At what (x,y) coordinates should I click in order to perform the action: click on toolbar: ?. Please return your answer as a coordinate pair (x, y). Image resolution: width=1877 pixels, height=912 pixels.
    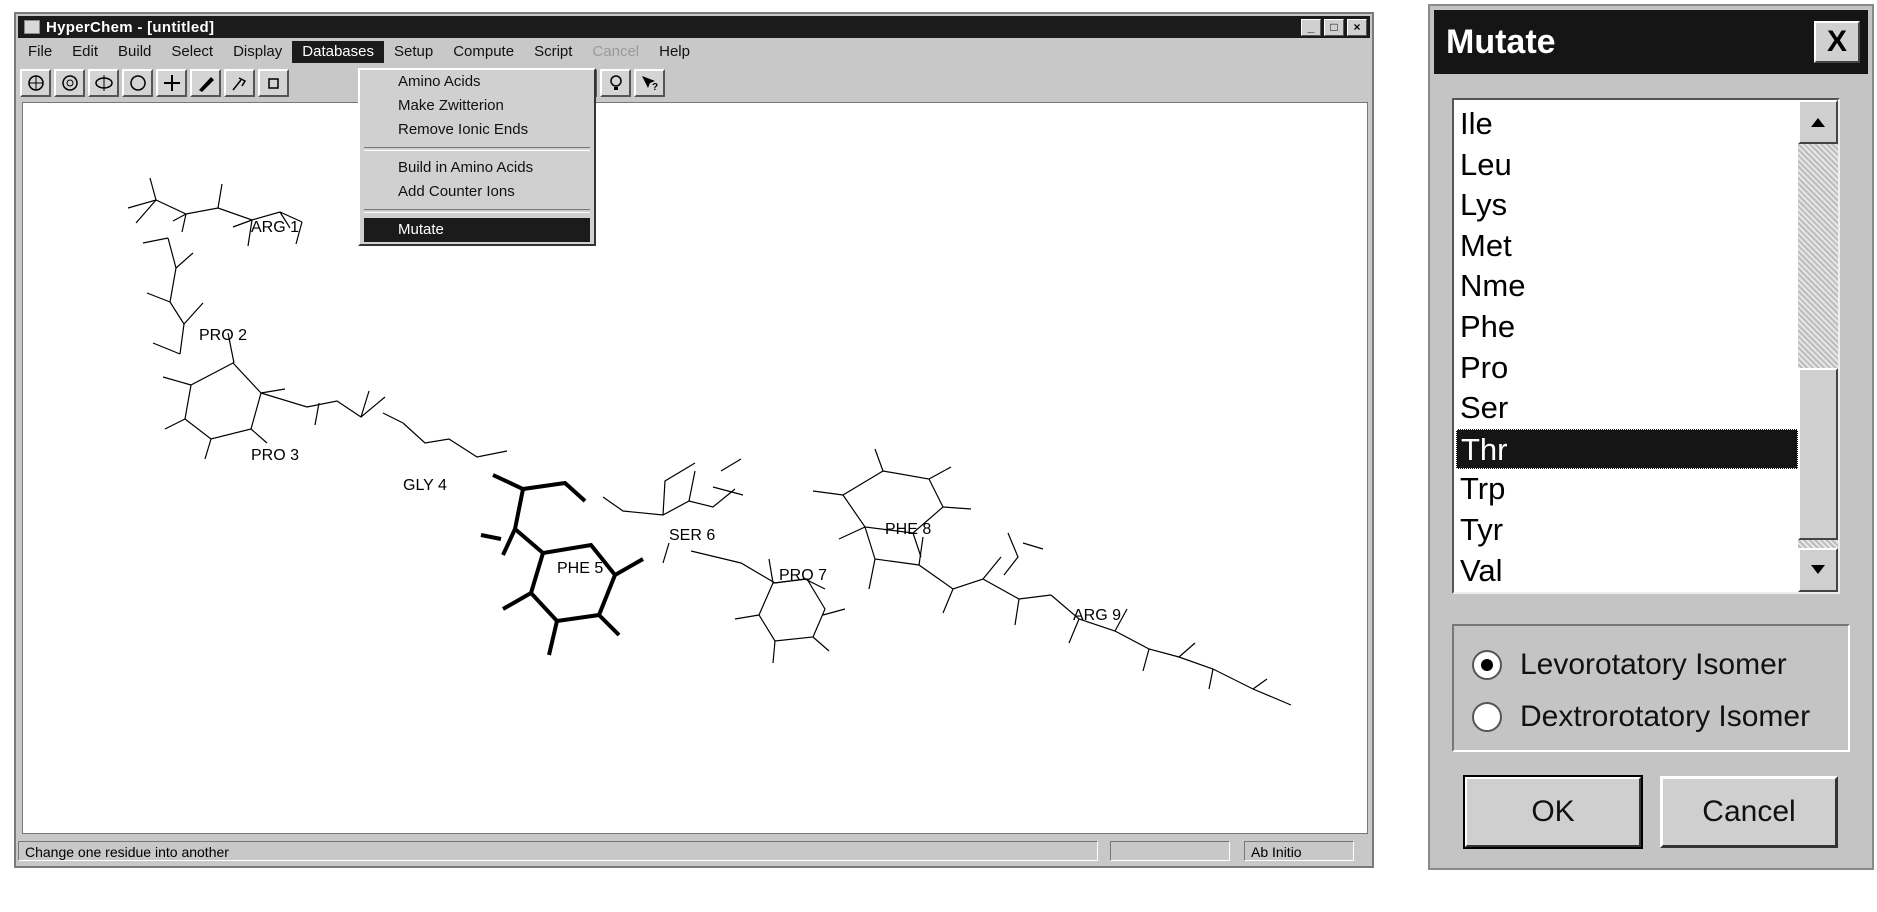
    Looking at the image, I should click on (694, 83).